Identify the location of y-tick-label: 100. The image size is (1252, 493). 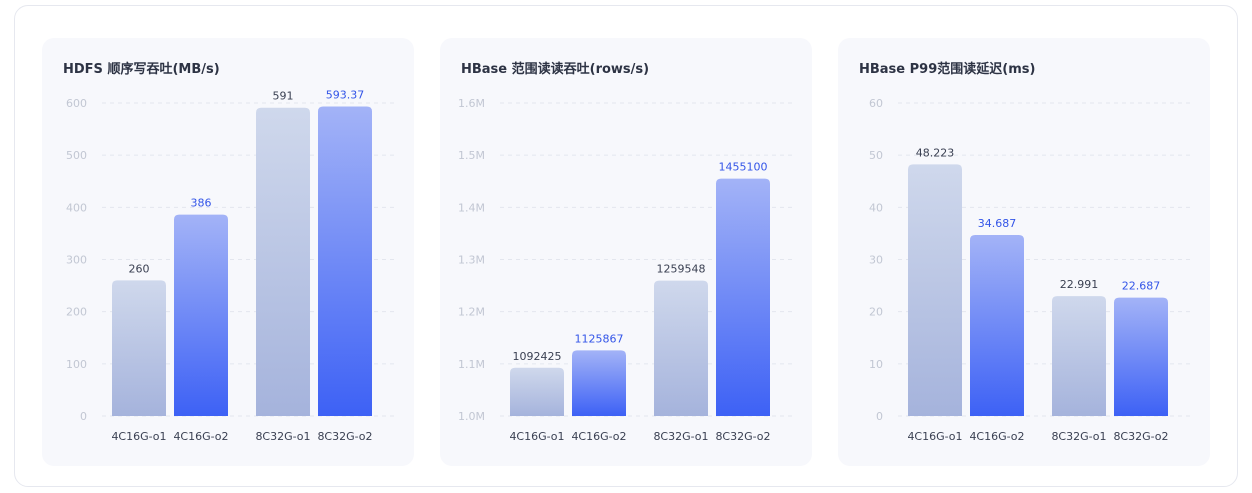
(76, 364).